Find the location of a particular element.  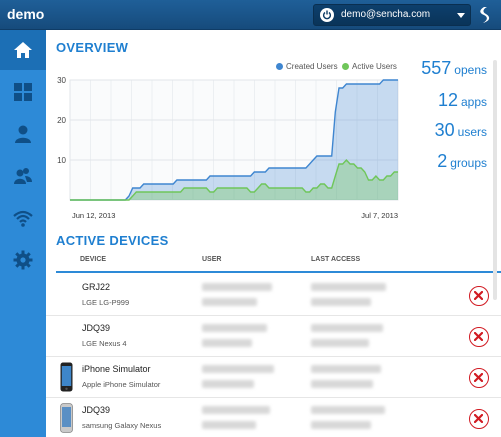

galaxy-nexus-icon is located at coordinates (66, 418).